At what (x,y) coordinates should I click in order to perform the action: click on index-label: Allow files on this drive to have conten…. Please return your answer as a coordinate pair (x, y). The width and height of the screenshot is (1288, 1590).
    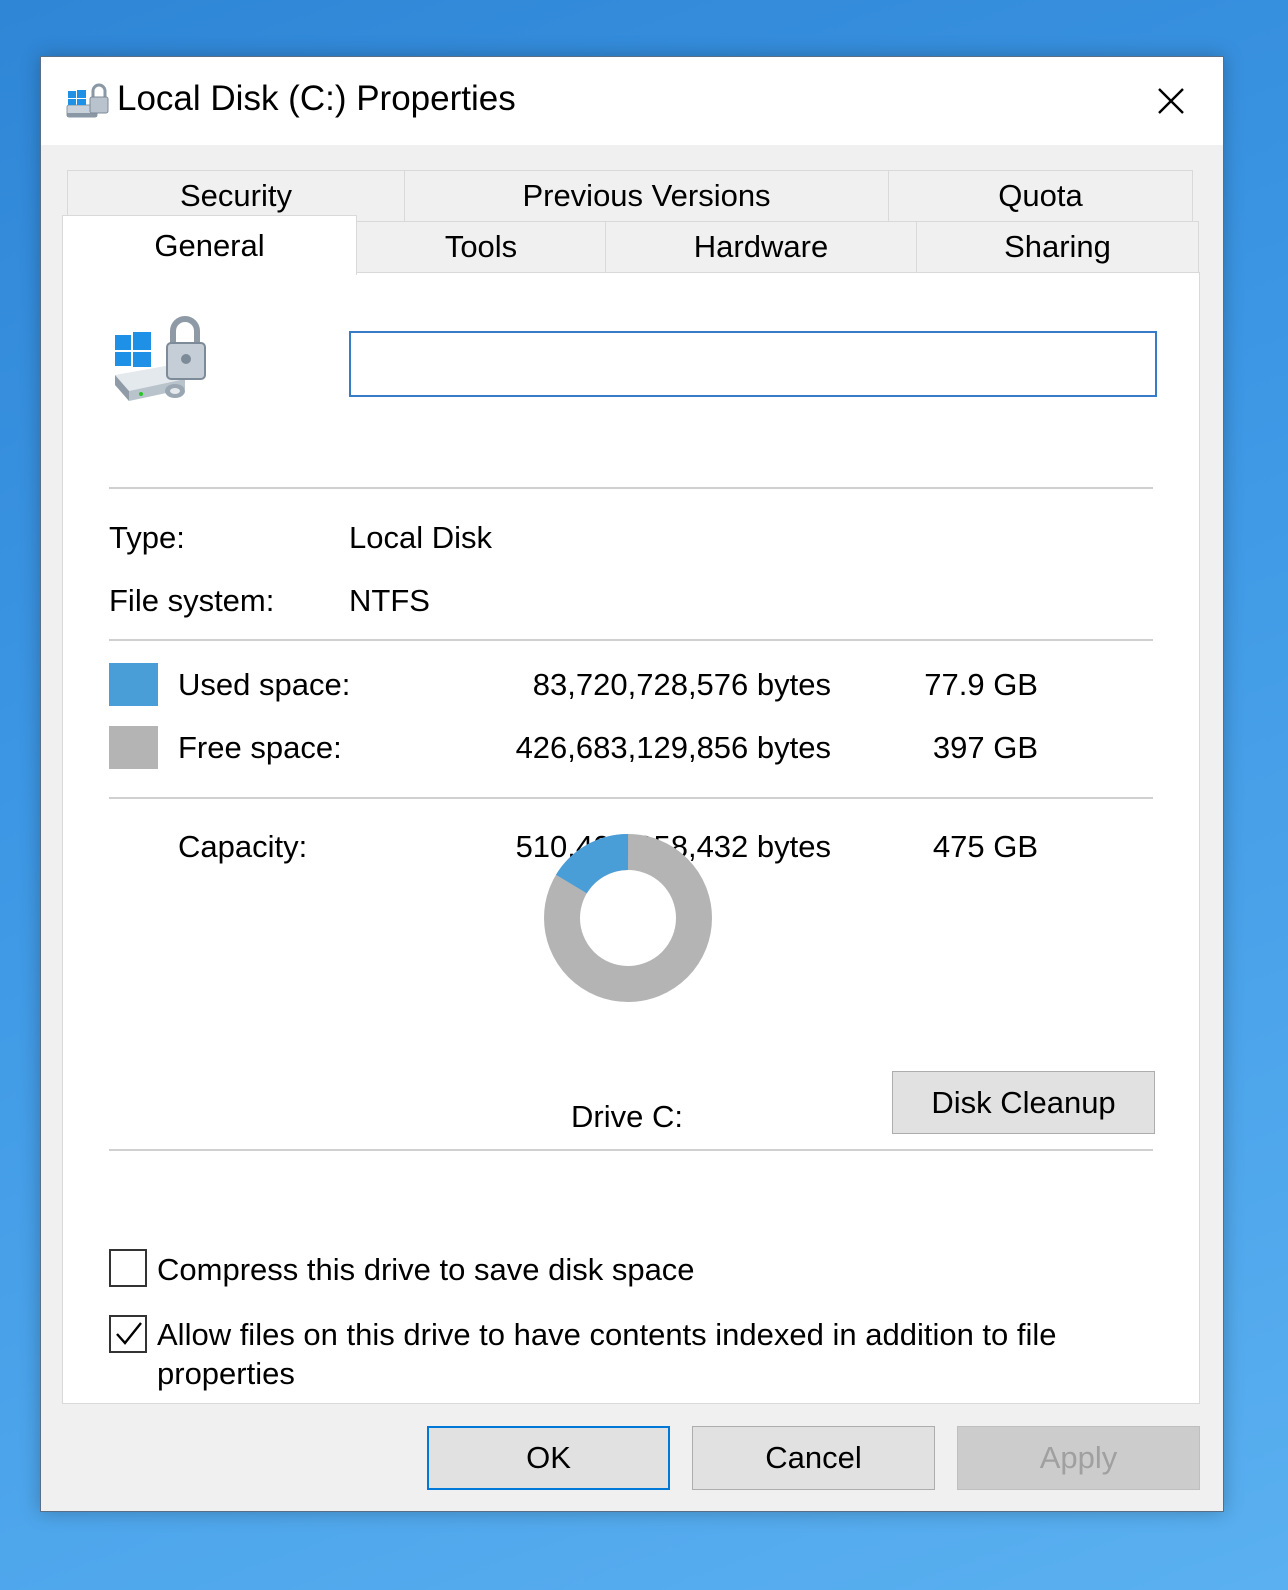
    Looking at the image, I should click on (607, 1354).